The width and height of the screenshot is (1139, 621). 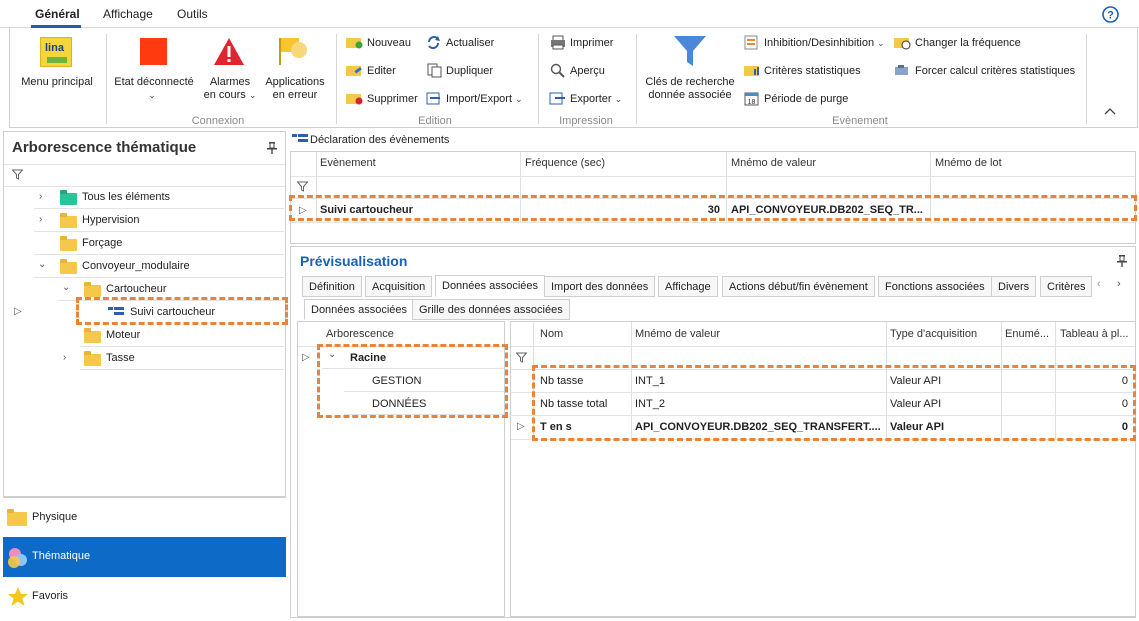 What do you see at coordinates (123, 335) in the screenshot?
I see `tree-item-moteur: Moteur` at bounding box center [123, 335].